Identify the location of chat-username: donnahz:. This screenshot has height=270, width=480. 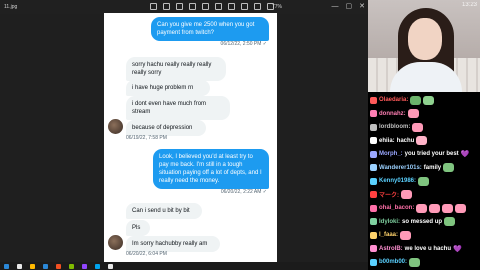
(392, 114).